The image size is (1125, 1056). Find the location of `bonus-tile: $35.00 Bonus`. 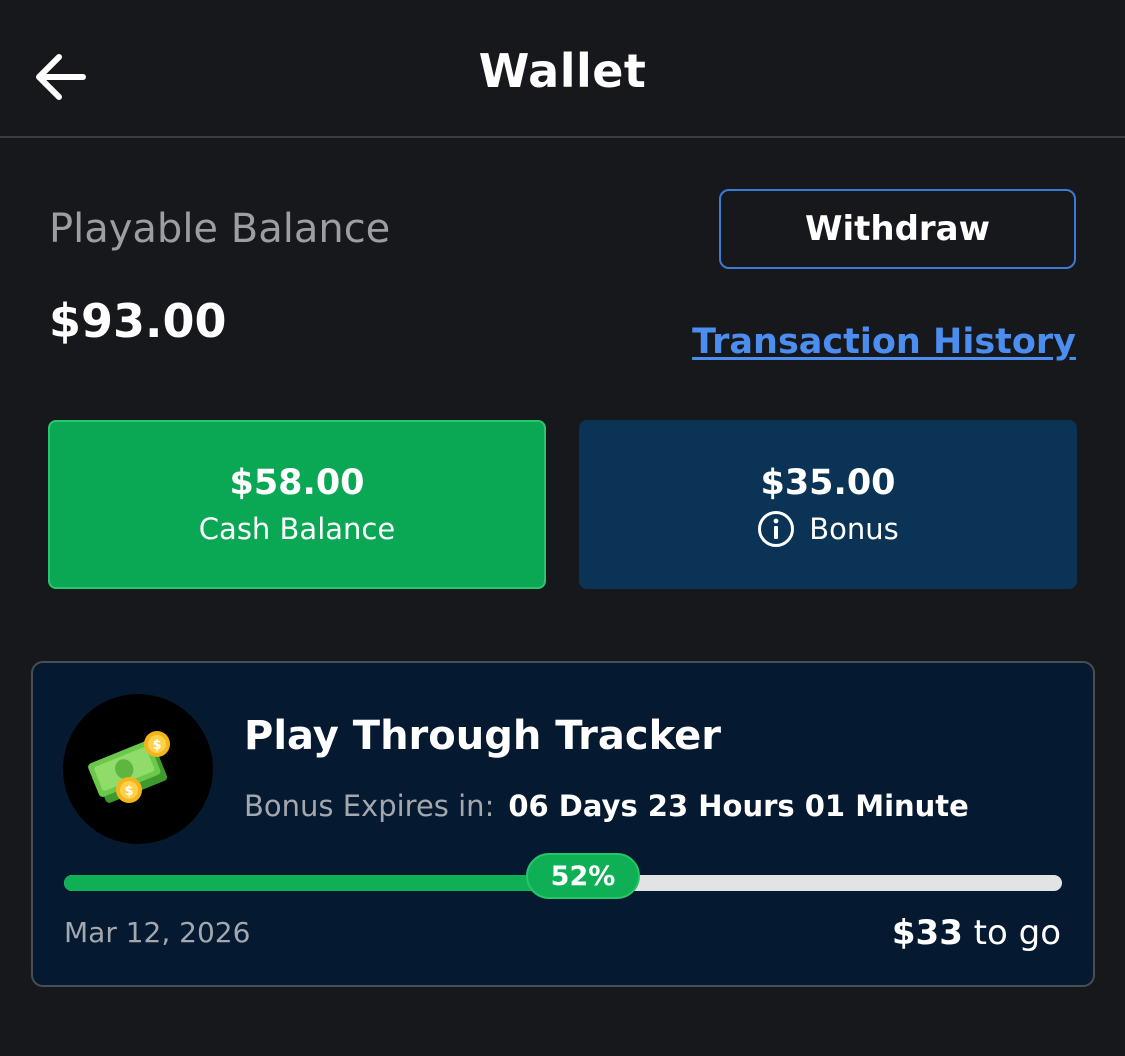

bonus-tile: $35.00 Bonus is located at coordinates (828, 504).